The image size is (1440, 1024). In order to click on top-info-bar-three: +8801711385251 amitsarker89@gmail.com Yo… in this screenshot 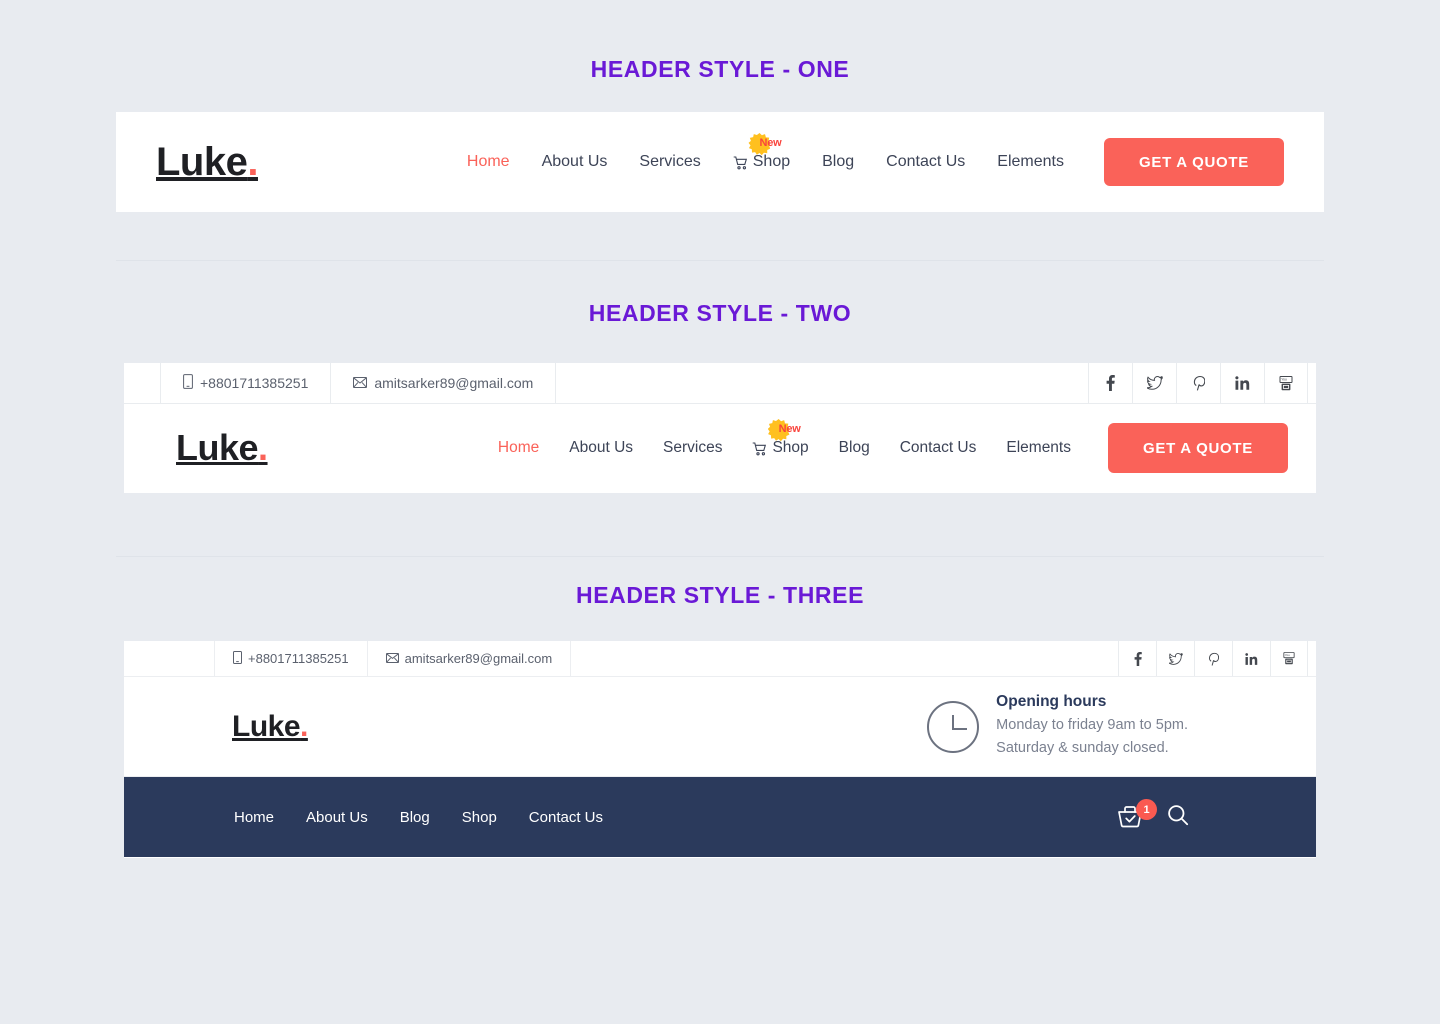, I will do `click(720, 659)`.